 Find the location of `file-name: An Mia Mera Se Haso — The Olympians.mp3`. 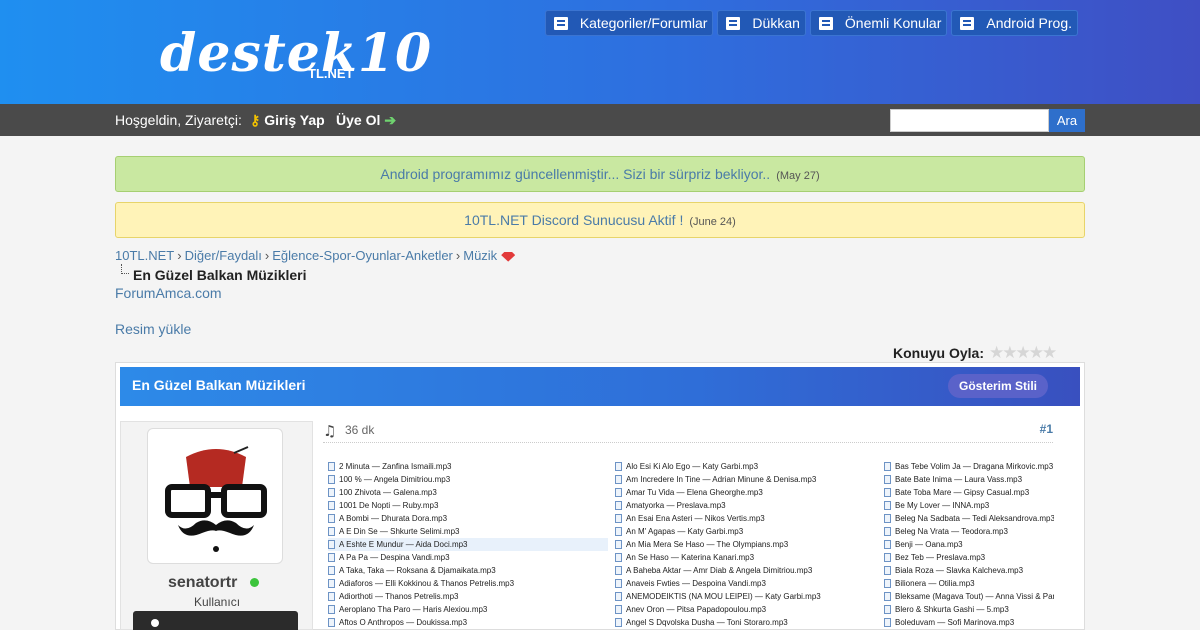

file-name: An Mia Mera Se Haso — The Olympians.mp3 is located at coordinates (707, 544).